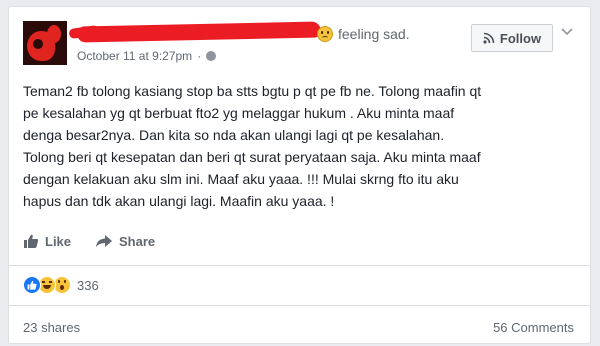 The image size is (600, 346). Describe the element at coordinates (104, 241) in the screenshot. I see `share-arrow-icon` at that location.